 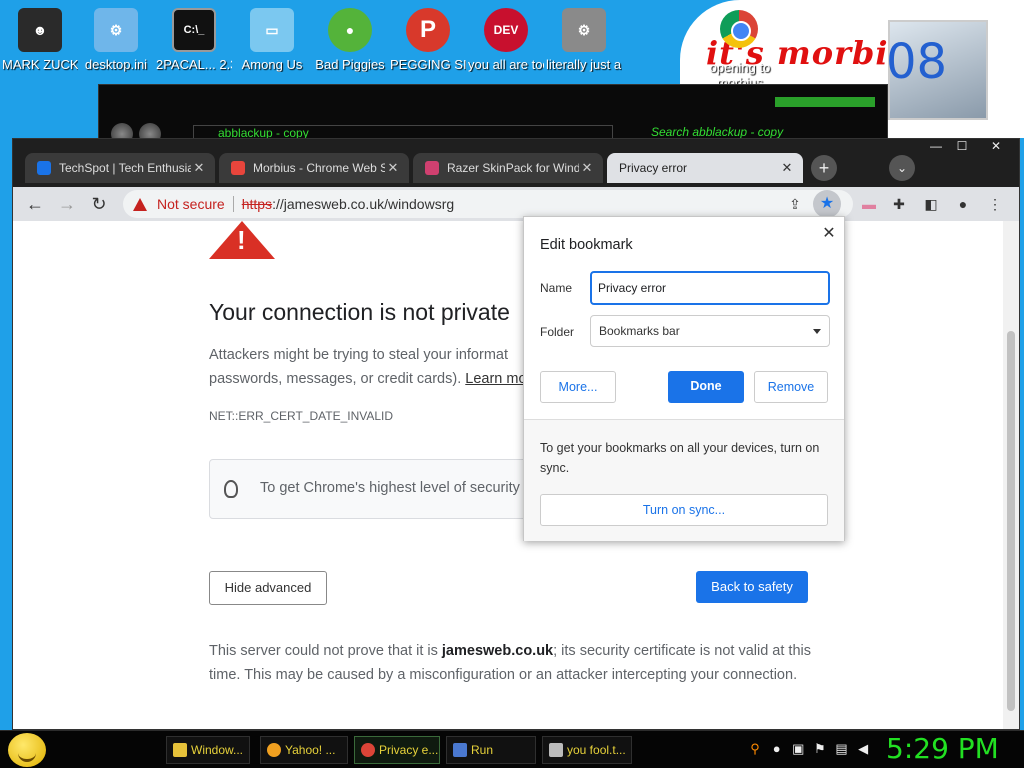 What do you see at coordinates (777, 748) in the screenshot?
I see `messenger-icon: ●` at bounding box center [777, 748].